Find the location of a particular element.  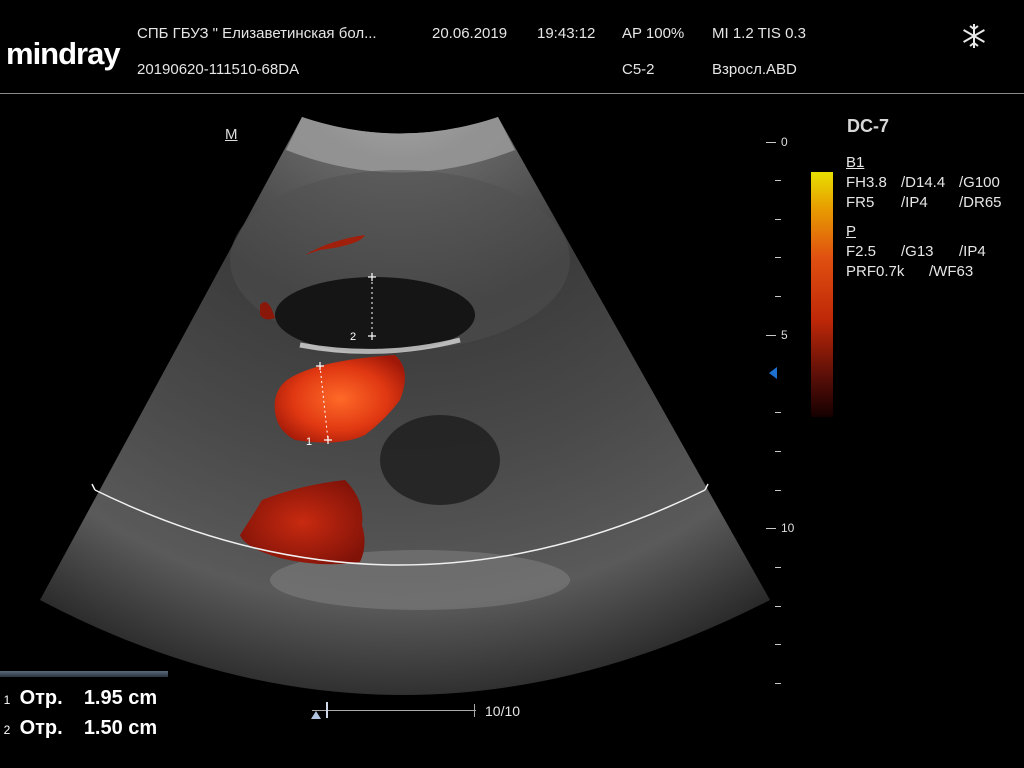

p-param-prf: PRF0.7k is located at coordinates (875, 271).